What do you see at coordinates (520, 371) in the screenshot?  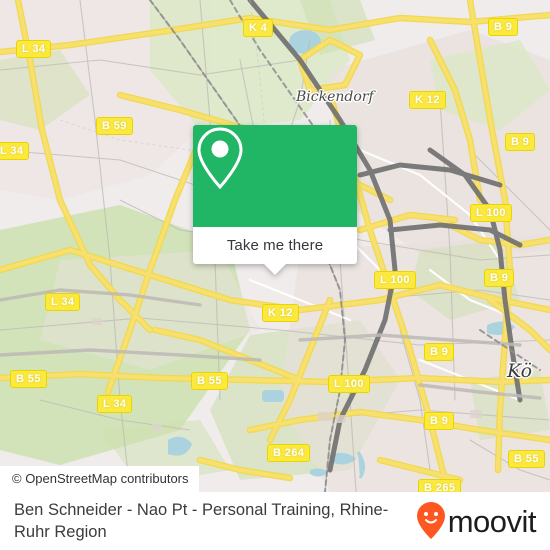 I see `place-label: Kö` at bounding box center [520, 371].